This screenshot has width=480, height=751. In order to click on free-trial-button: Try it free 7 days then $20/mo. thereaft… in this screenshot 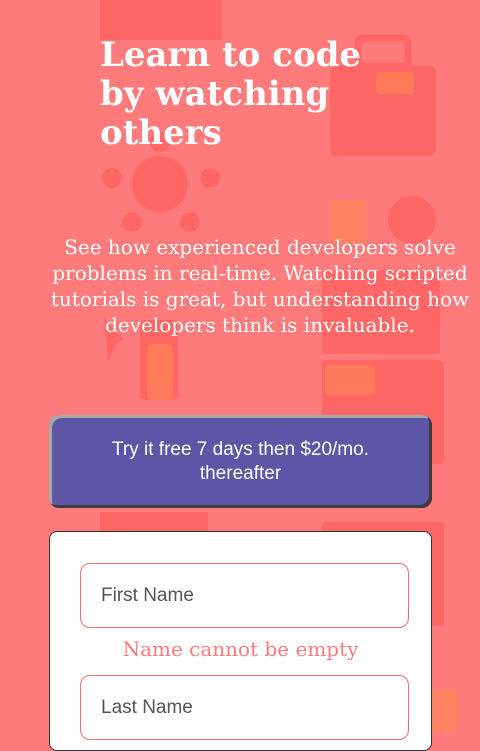, I will do `click(240, 461)`.